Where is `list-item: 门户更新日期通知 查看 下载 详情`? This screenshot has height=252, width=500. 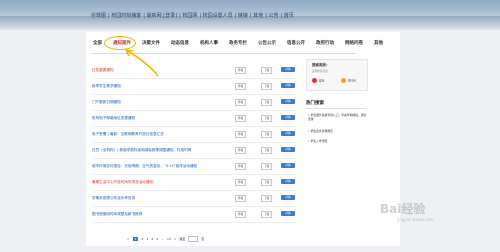
list-item: 门户更新日期通知 查看 下载 详情 is located at coordinates (194, 103).